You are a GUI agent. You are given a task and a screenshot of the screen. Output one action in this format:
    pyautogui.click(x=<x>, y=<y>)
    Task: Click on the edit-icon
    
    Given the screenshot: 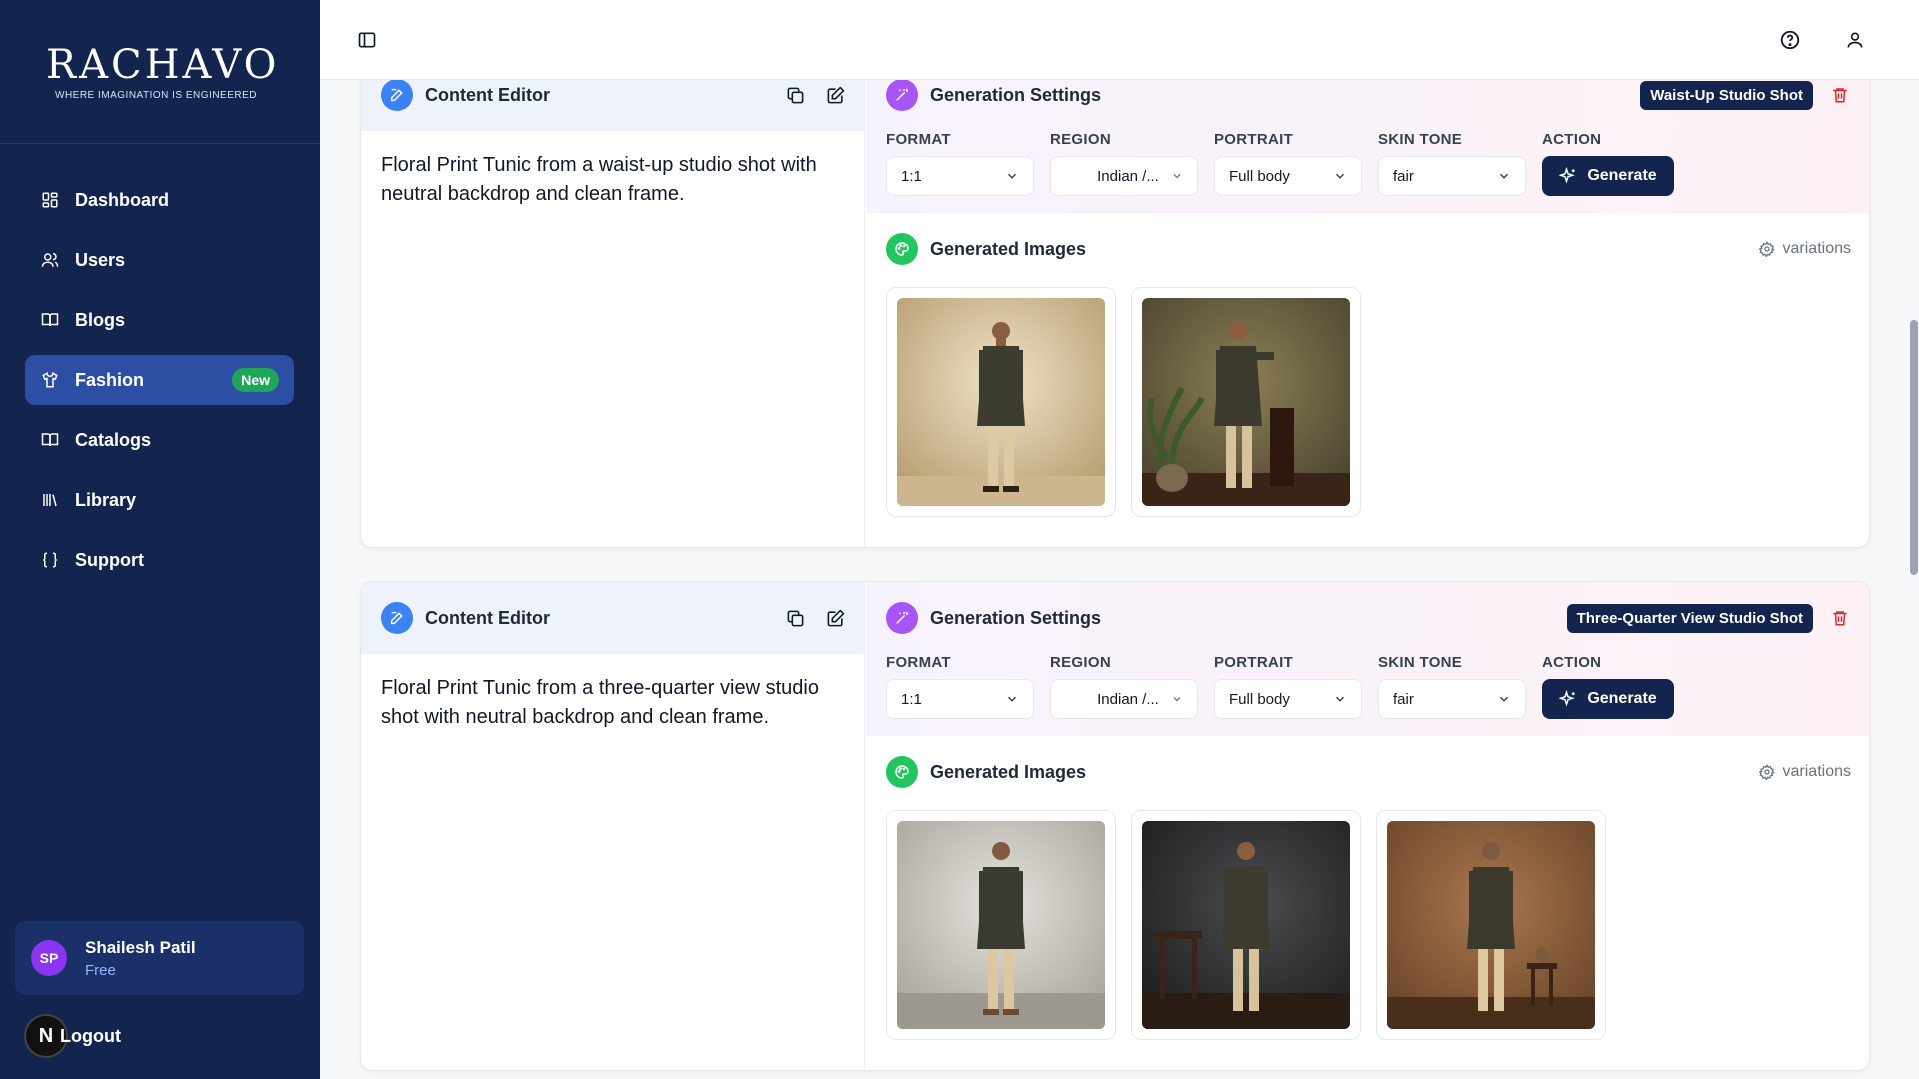 What is the action you would take?
    pyautogui.click(x=397, y=95)
    